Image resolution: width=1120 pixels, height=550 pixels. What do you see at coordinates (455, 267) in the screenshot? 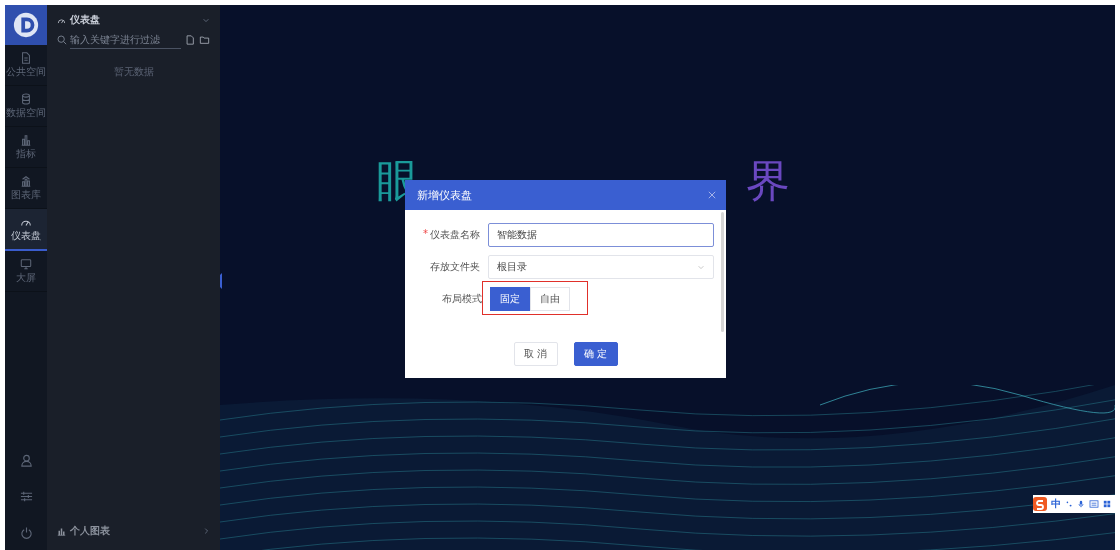
I see `field-label: 存放文件夹` at bounding box center [455, 267].